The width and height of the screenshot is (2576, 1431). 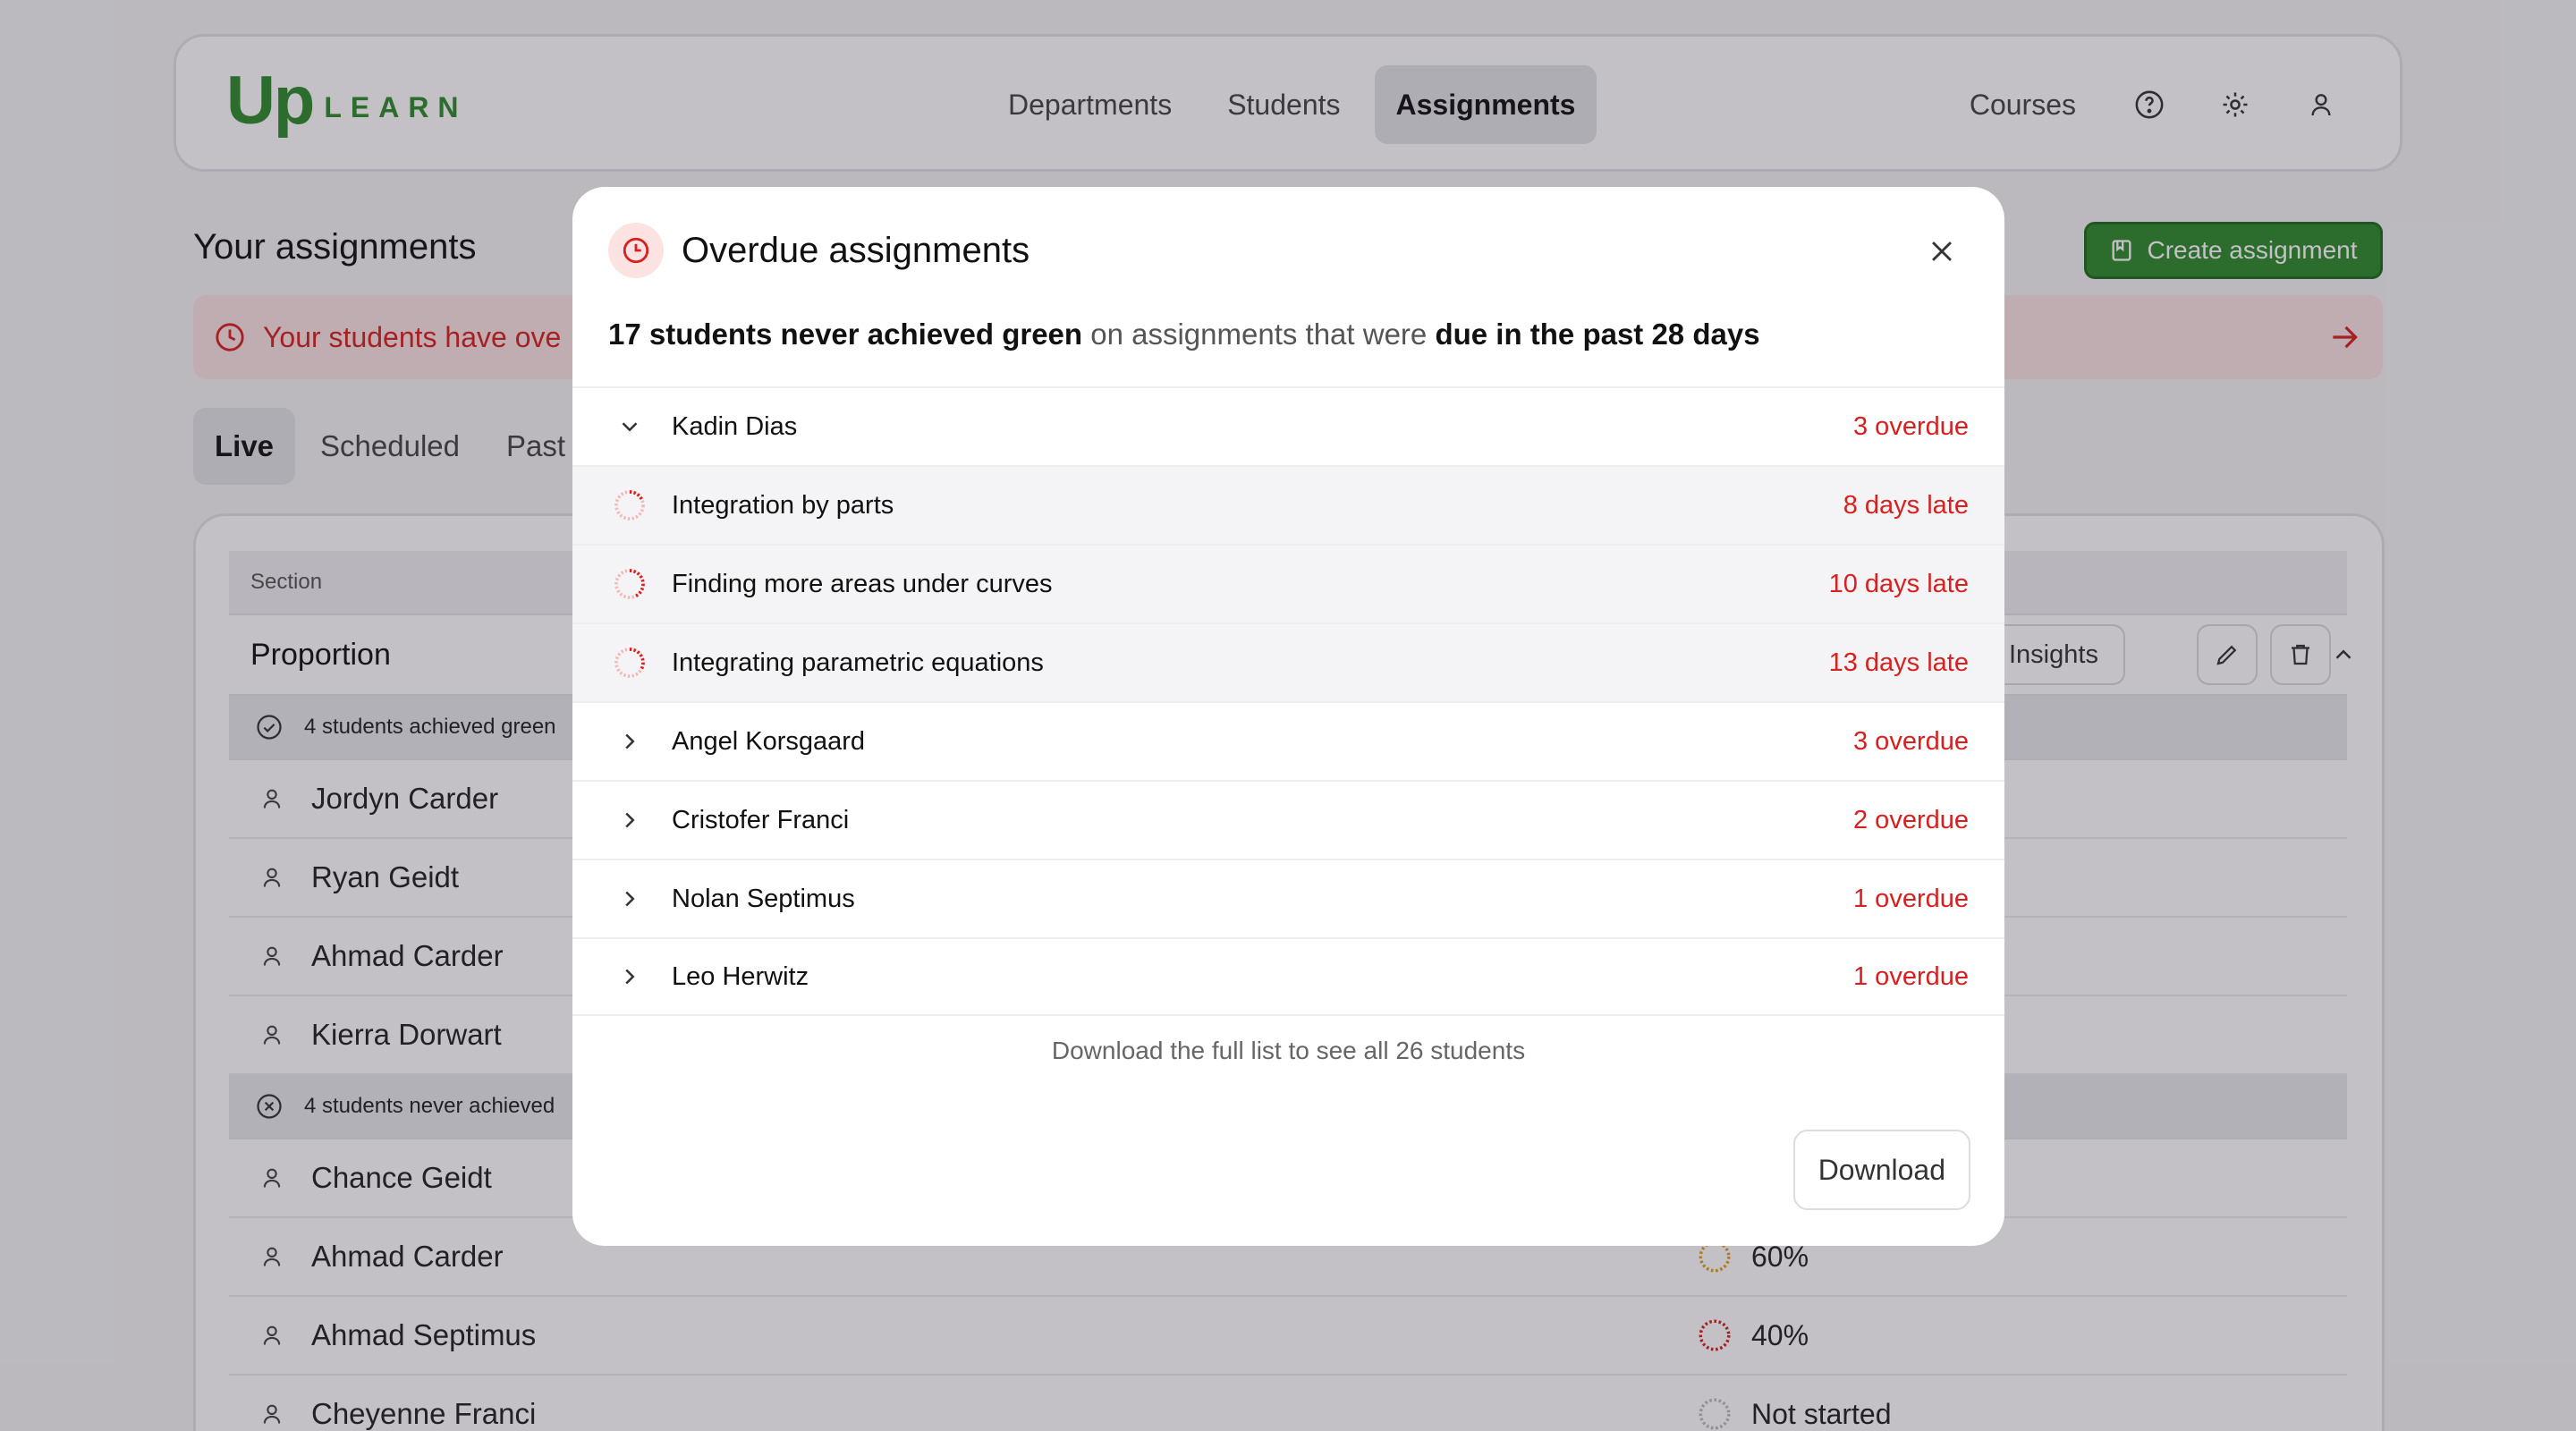 What do you see at coordinates (1911, 820) in the screenshot?
I see `overdue-count: 2 overdue` at bounding box center [1911, 820].